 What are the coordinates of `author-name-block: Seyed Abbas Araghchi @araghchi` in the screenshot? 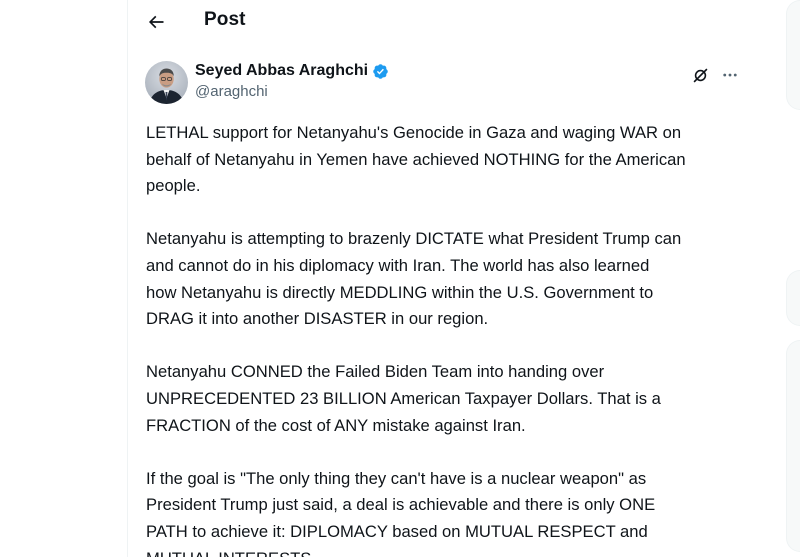 It's located at (292, 81).